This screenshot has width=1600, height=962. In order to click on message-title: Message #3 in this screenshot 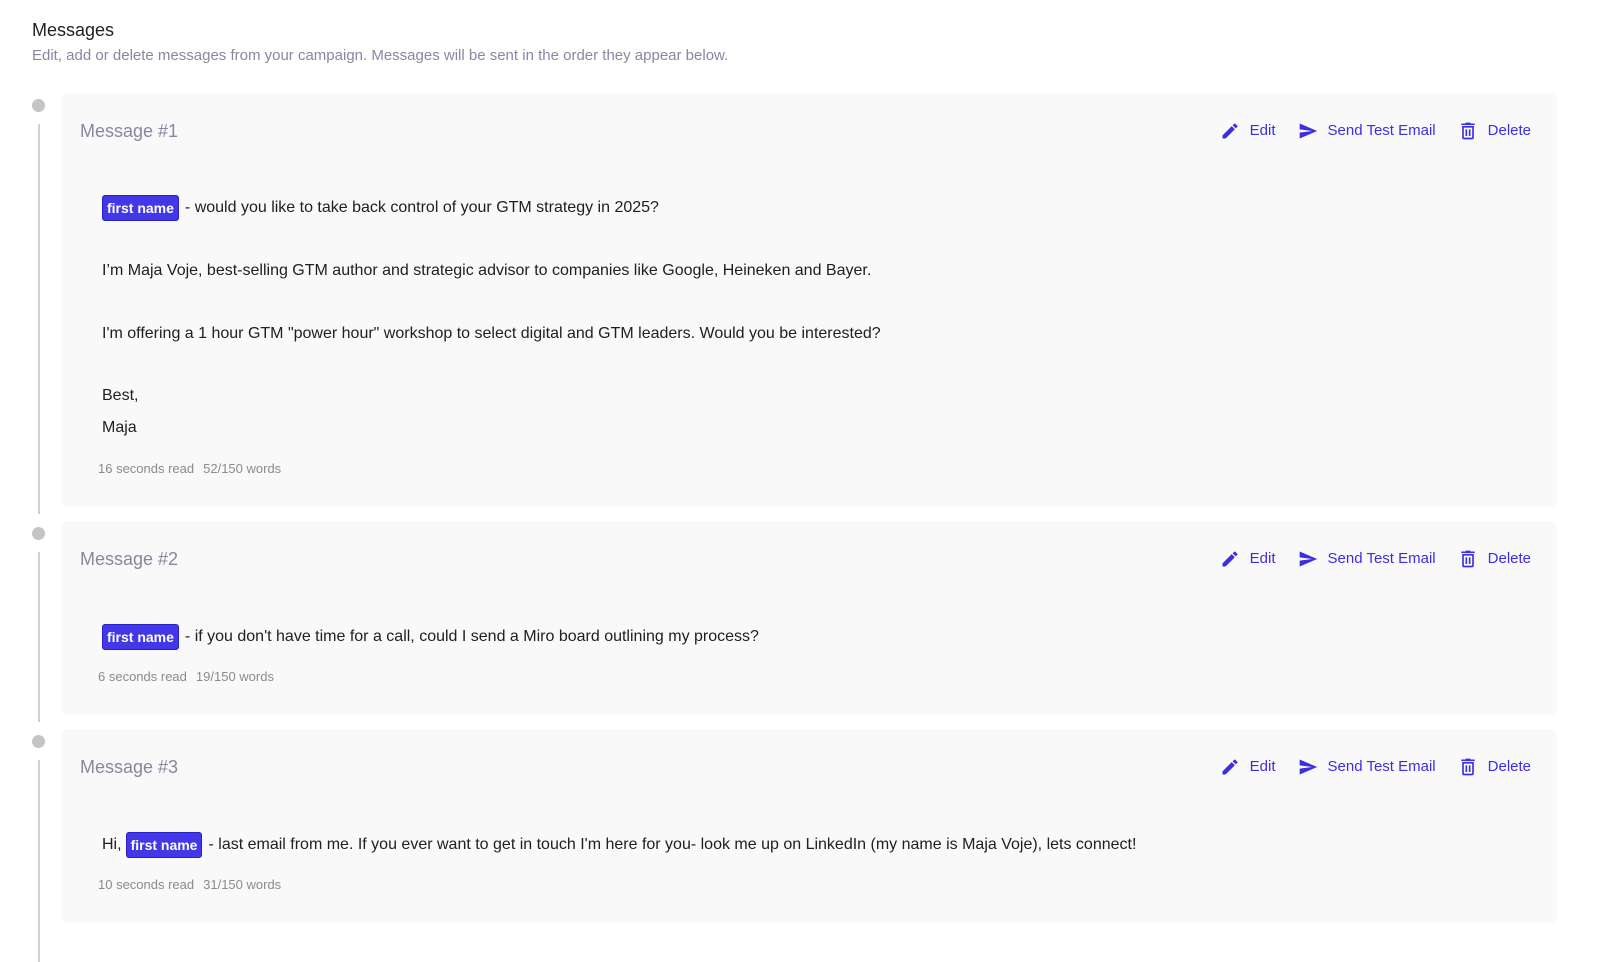, I will do `click(129, 767)`.